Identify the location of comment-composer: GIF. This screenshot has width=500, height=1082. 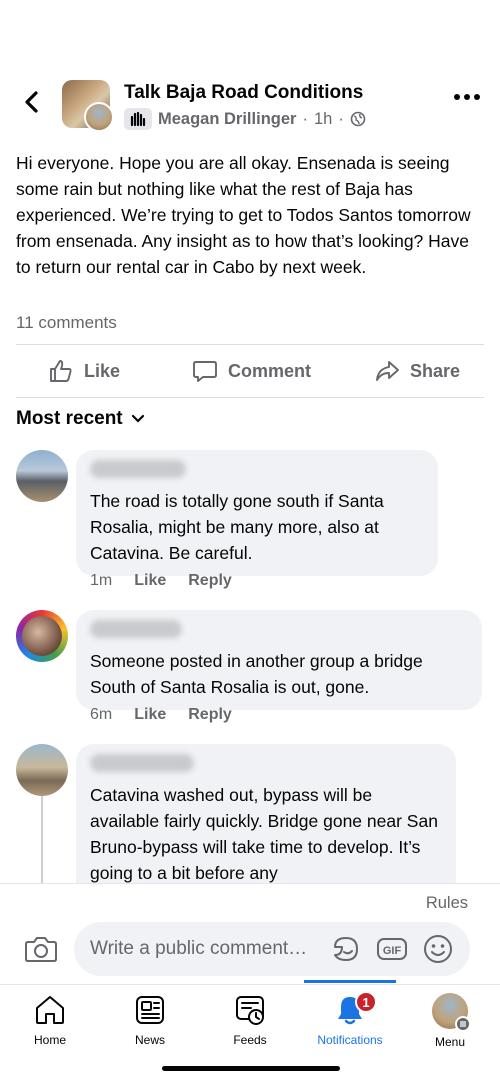
(272, 949).